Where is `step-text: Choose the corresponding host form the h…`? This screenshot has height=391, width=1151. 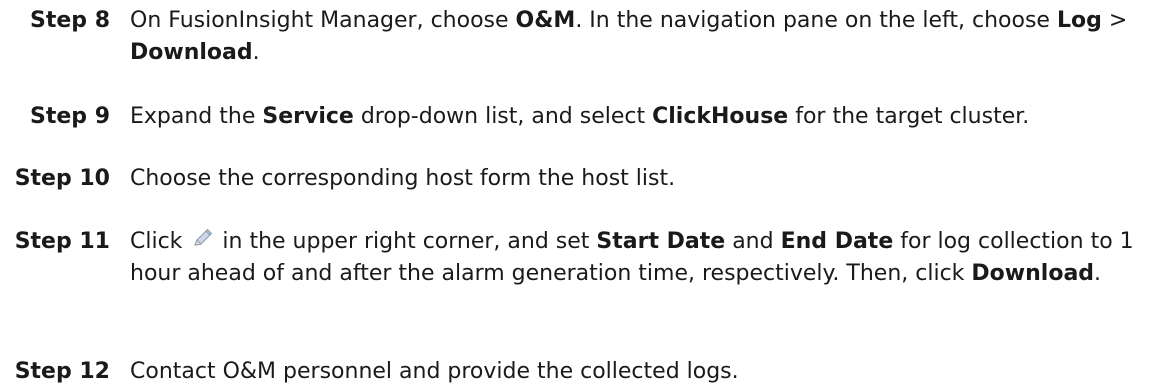 step-text: Choose the corresponding host form the h… is located at coordinates (403, 178).